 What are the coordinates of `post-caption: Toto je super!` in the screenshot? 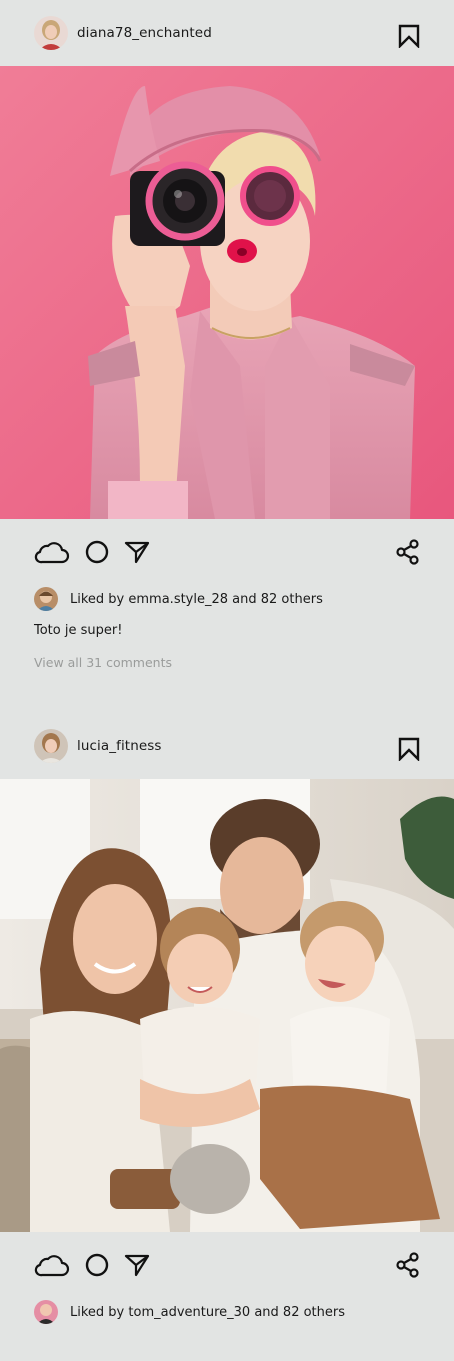 It's located at (78, 630).